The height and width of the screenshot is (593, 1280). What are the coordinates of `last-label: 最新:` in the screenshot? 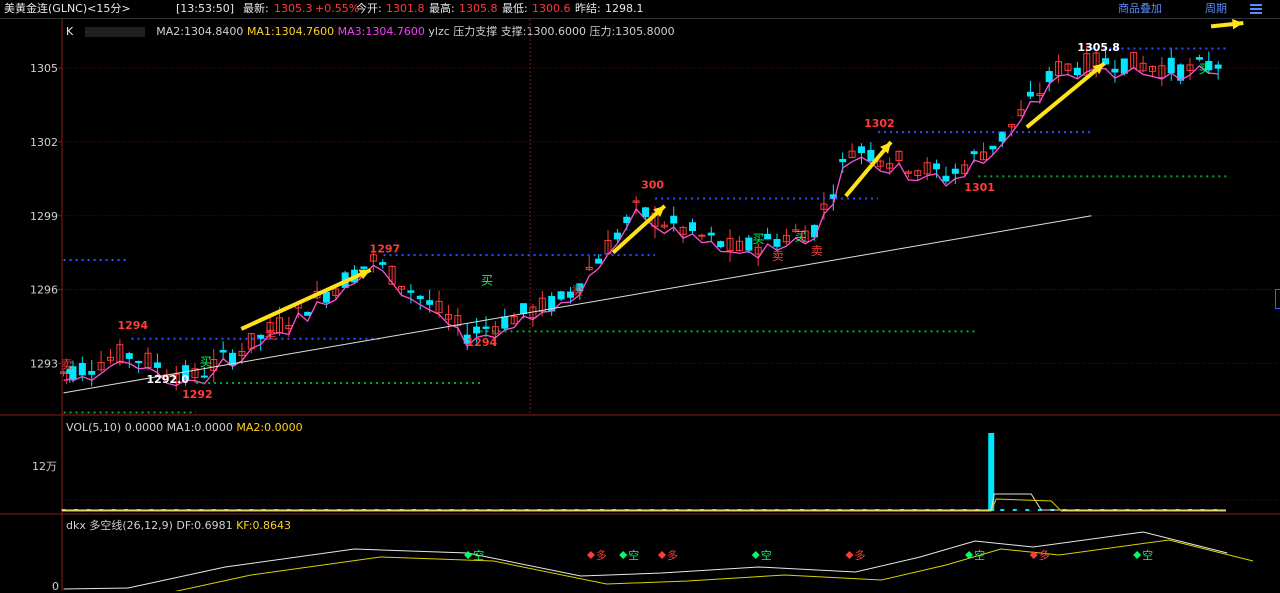 It's located at (256, 8).